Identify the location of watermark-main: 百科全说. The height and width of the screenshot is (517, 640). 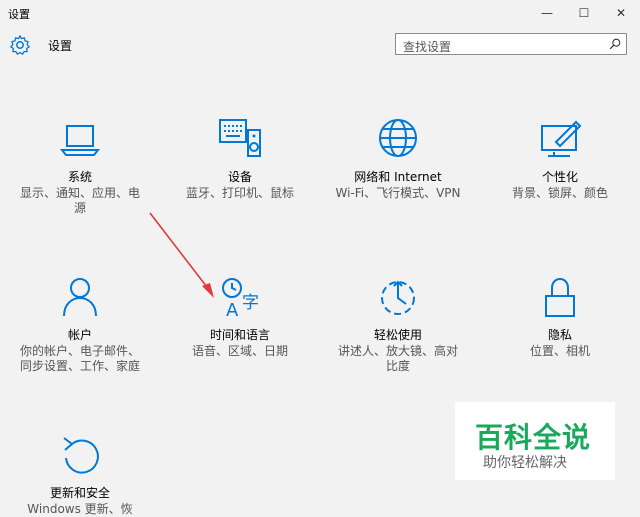
(533, 437).